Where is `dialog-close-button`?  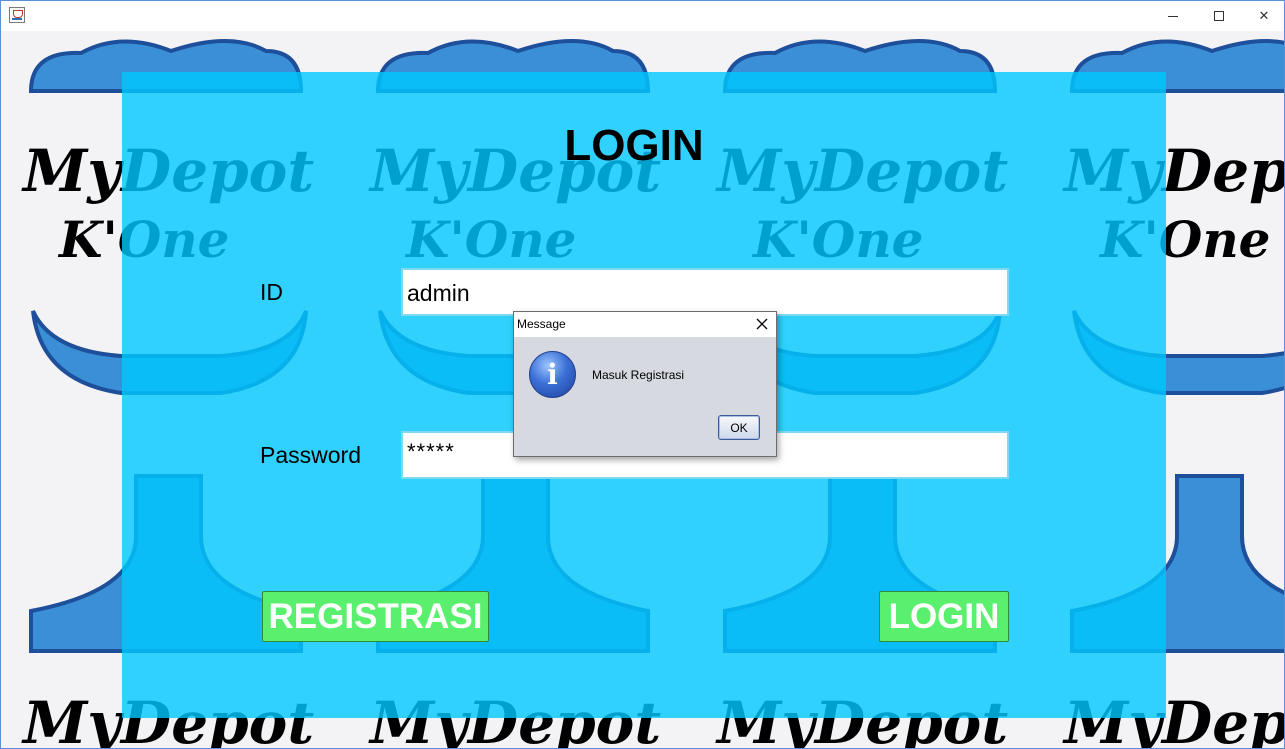
dialog-close-button is located at coordinates (762, 324).